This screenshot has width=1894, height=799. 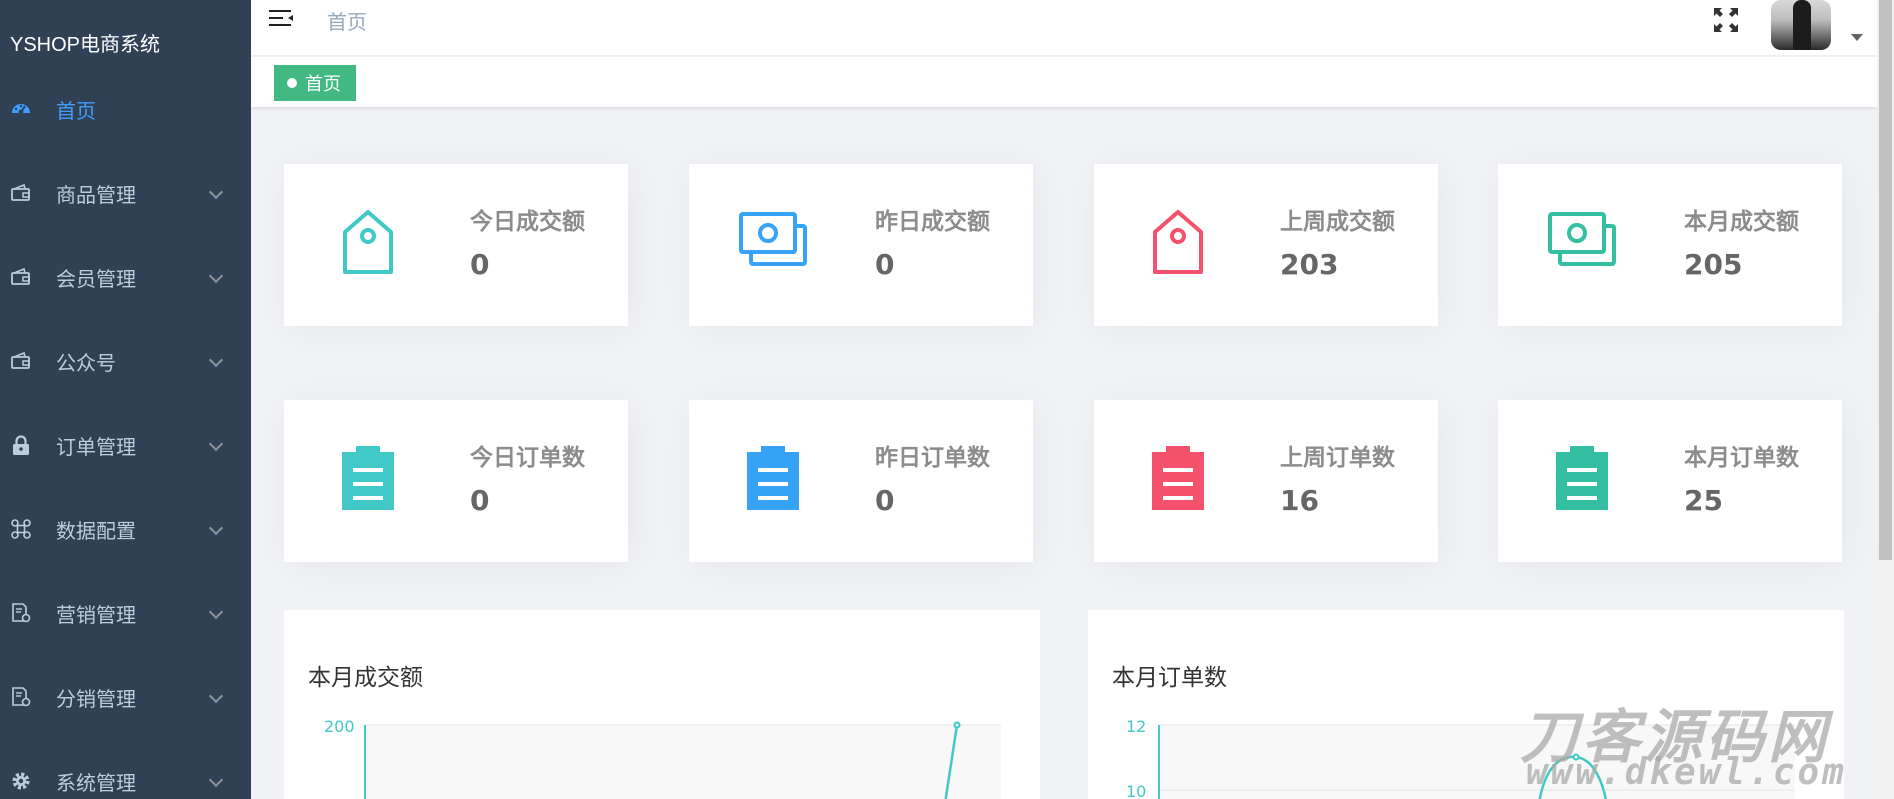 What do you see at coordinates (125, 361) in the screenshot?
I see `sidebar-item-official-account: 公众号` at bounding box center [125, 361].